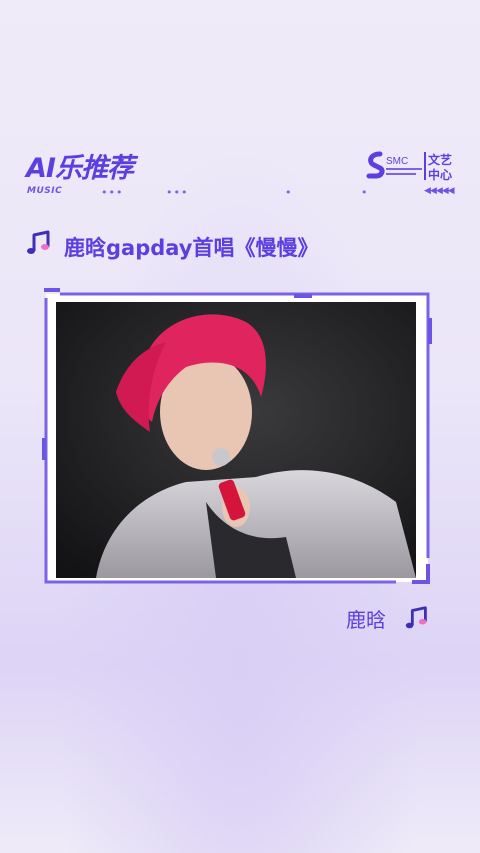 The height and width of the screenshot is (853, 480). What do you see at coordinates (409, 166) in the screenshot?
I see `smc-logo-icon: SMC 文艺 中心` at bounding box center [409, 166].